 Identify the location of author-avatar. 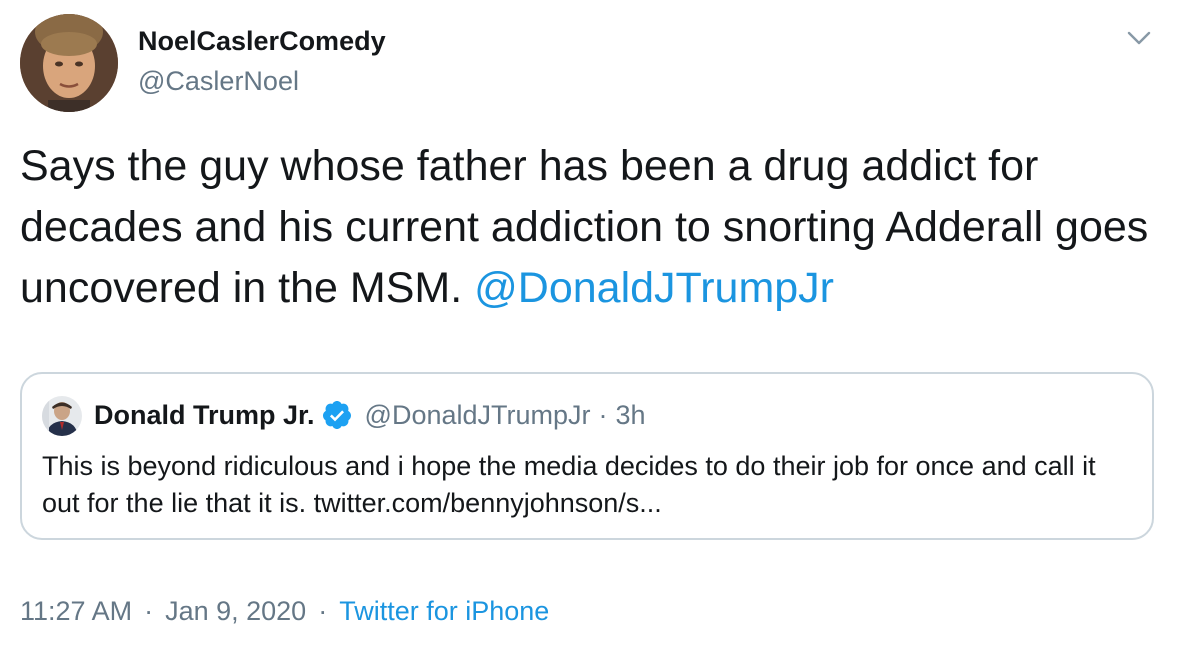
(69, 63).